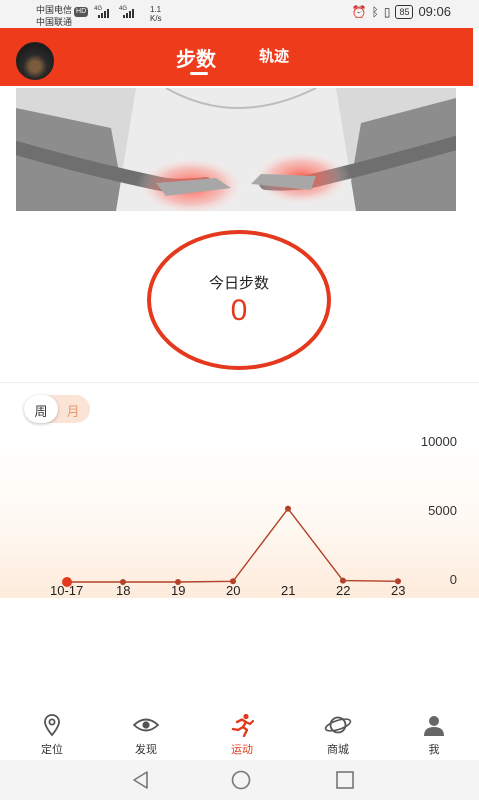  Describe the element at coordinates (52, 750) in the screenshot. I see `nav-label: 定位` at that location.